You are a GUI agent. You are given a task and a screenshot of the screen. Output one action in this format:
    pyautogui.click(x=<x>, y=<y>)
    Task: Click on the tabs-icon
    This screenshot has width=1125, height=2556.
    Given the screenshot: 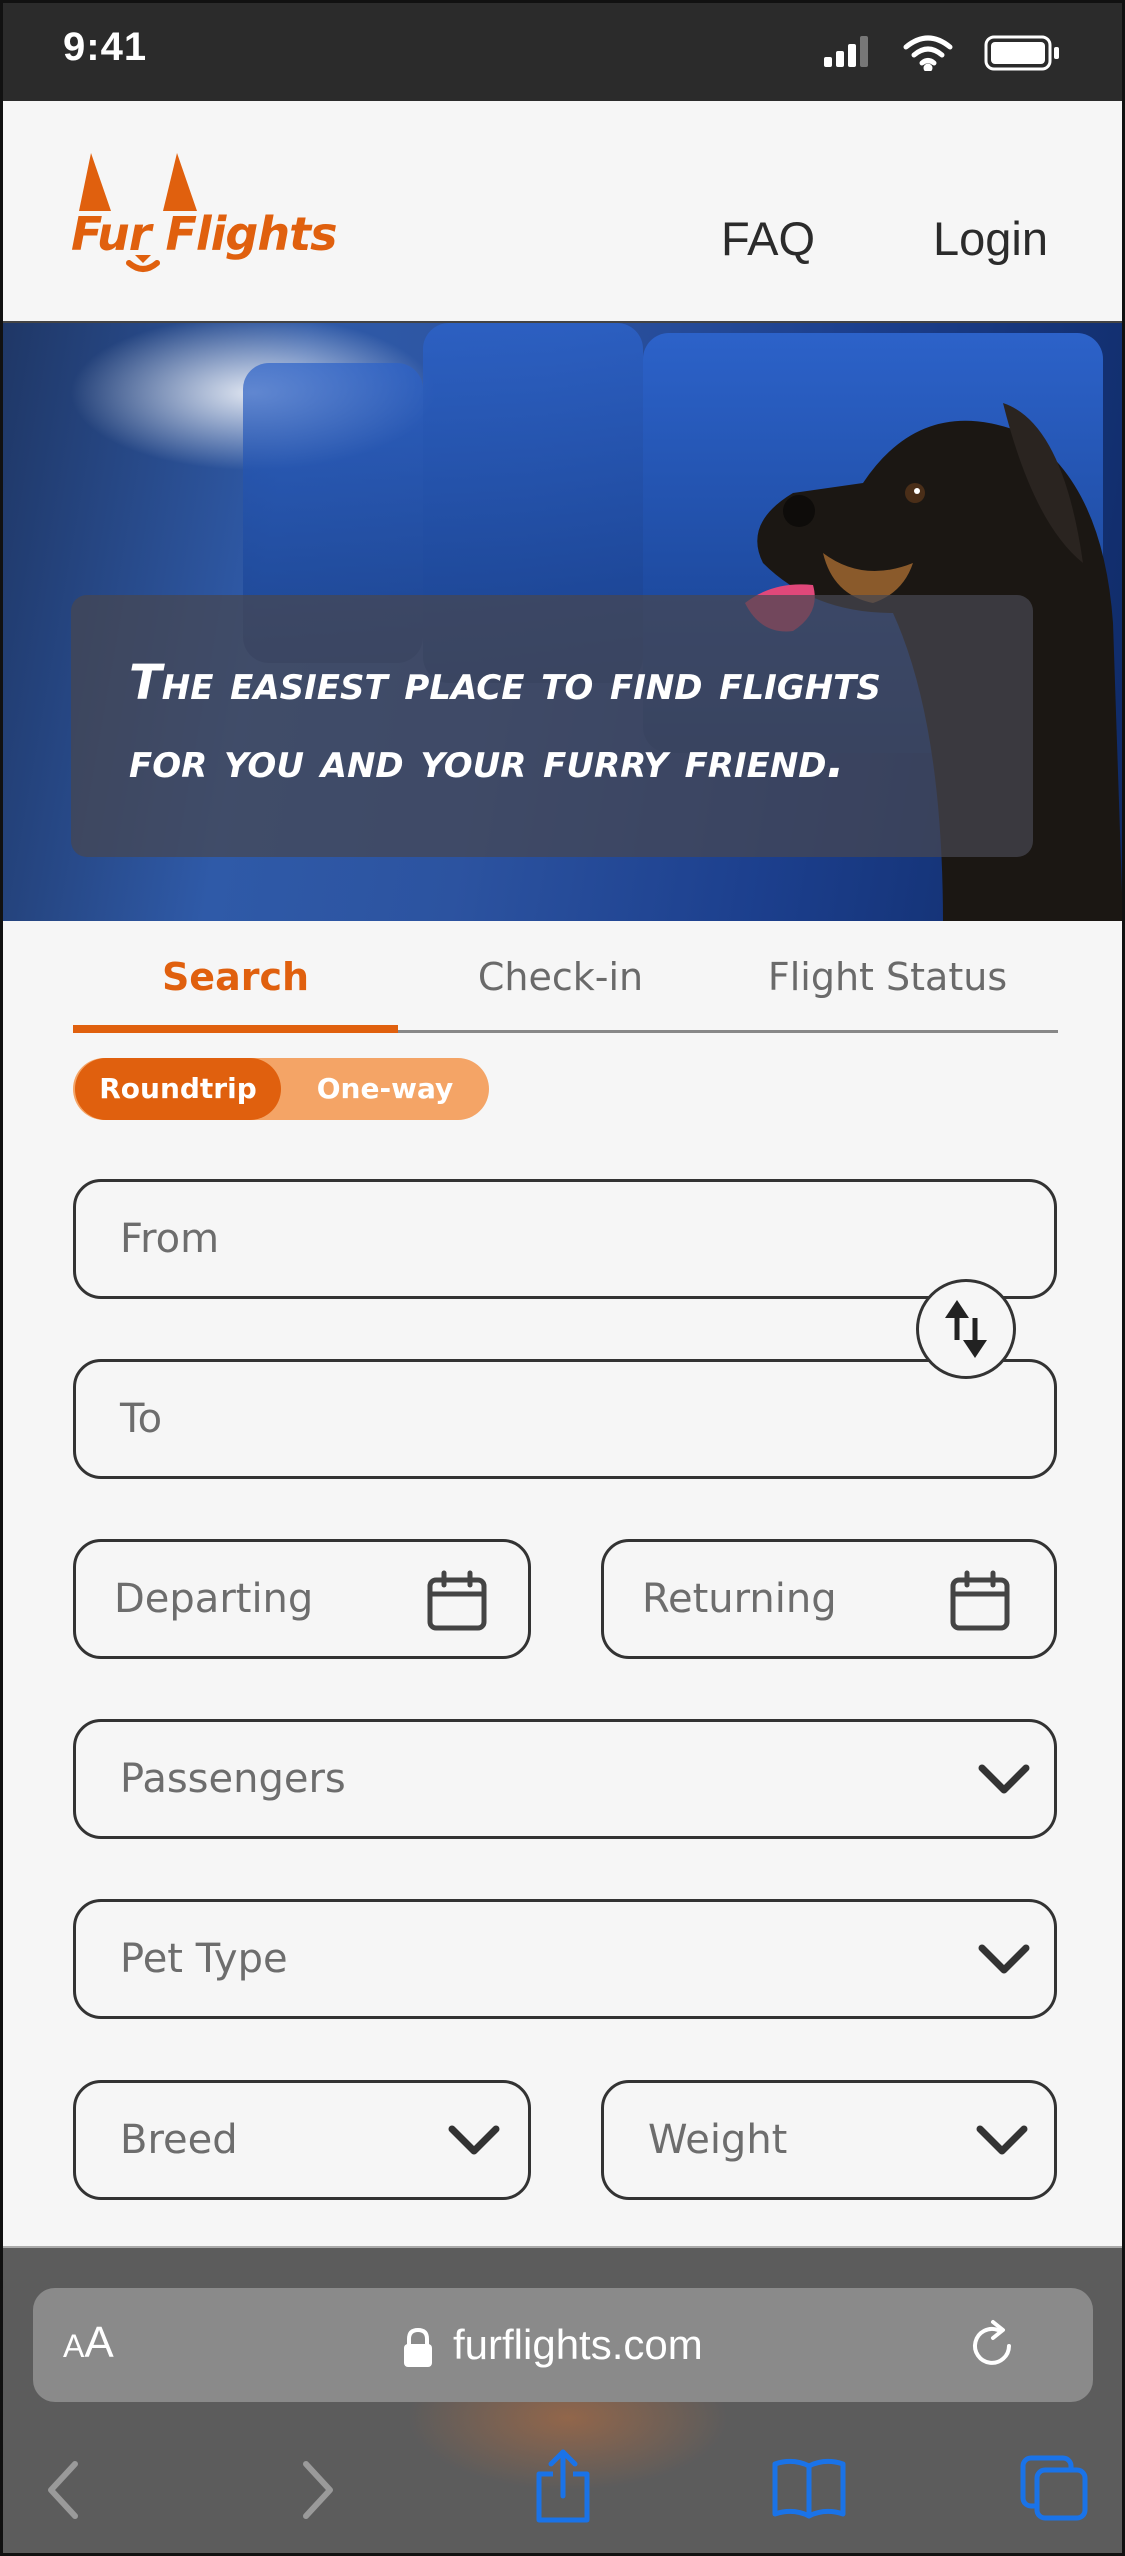 What is the action you would take?
    pyautogui.click(x=1055, y=2488)
    